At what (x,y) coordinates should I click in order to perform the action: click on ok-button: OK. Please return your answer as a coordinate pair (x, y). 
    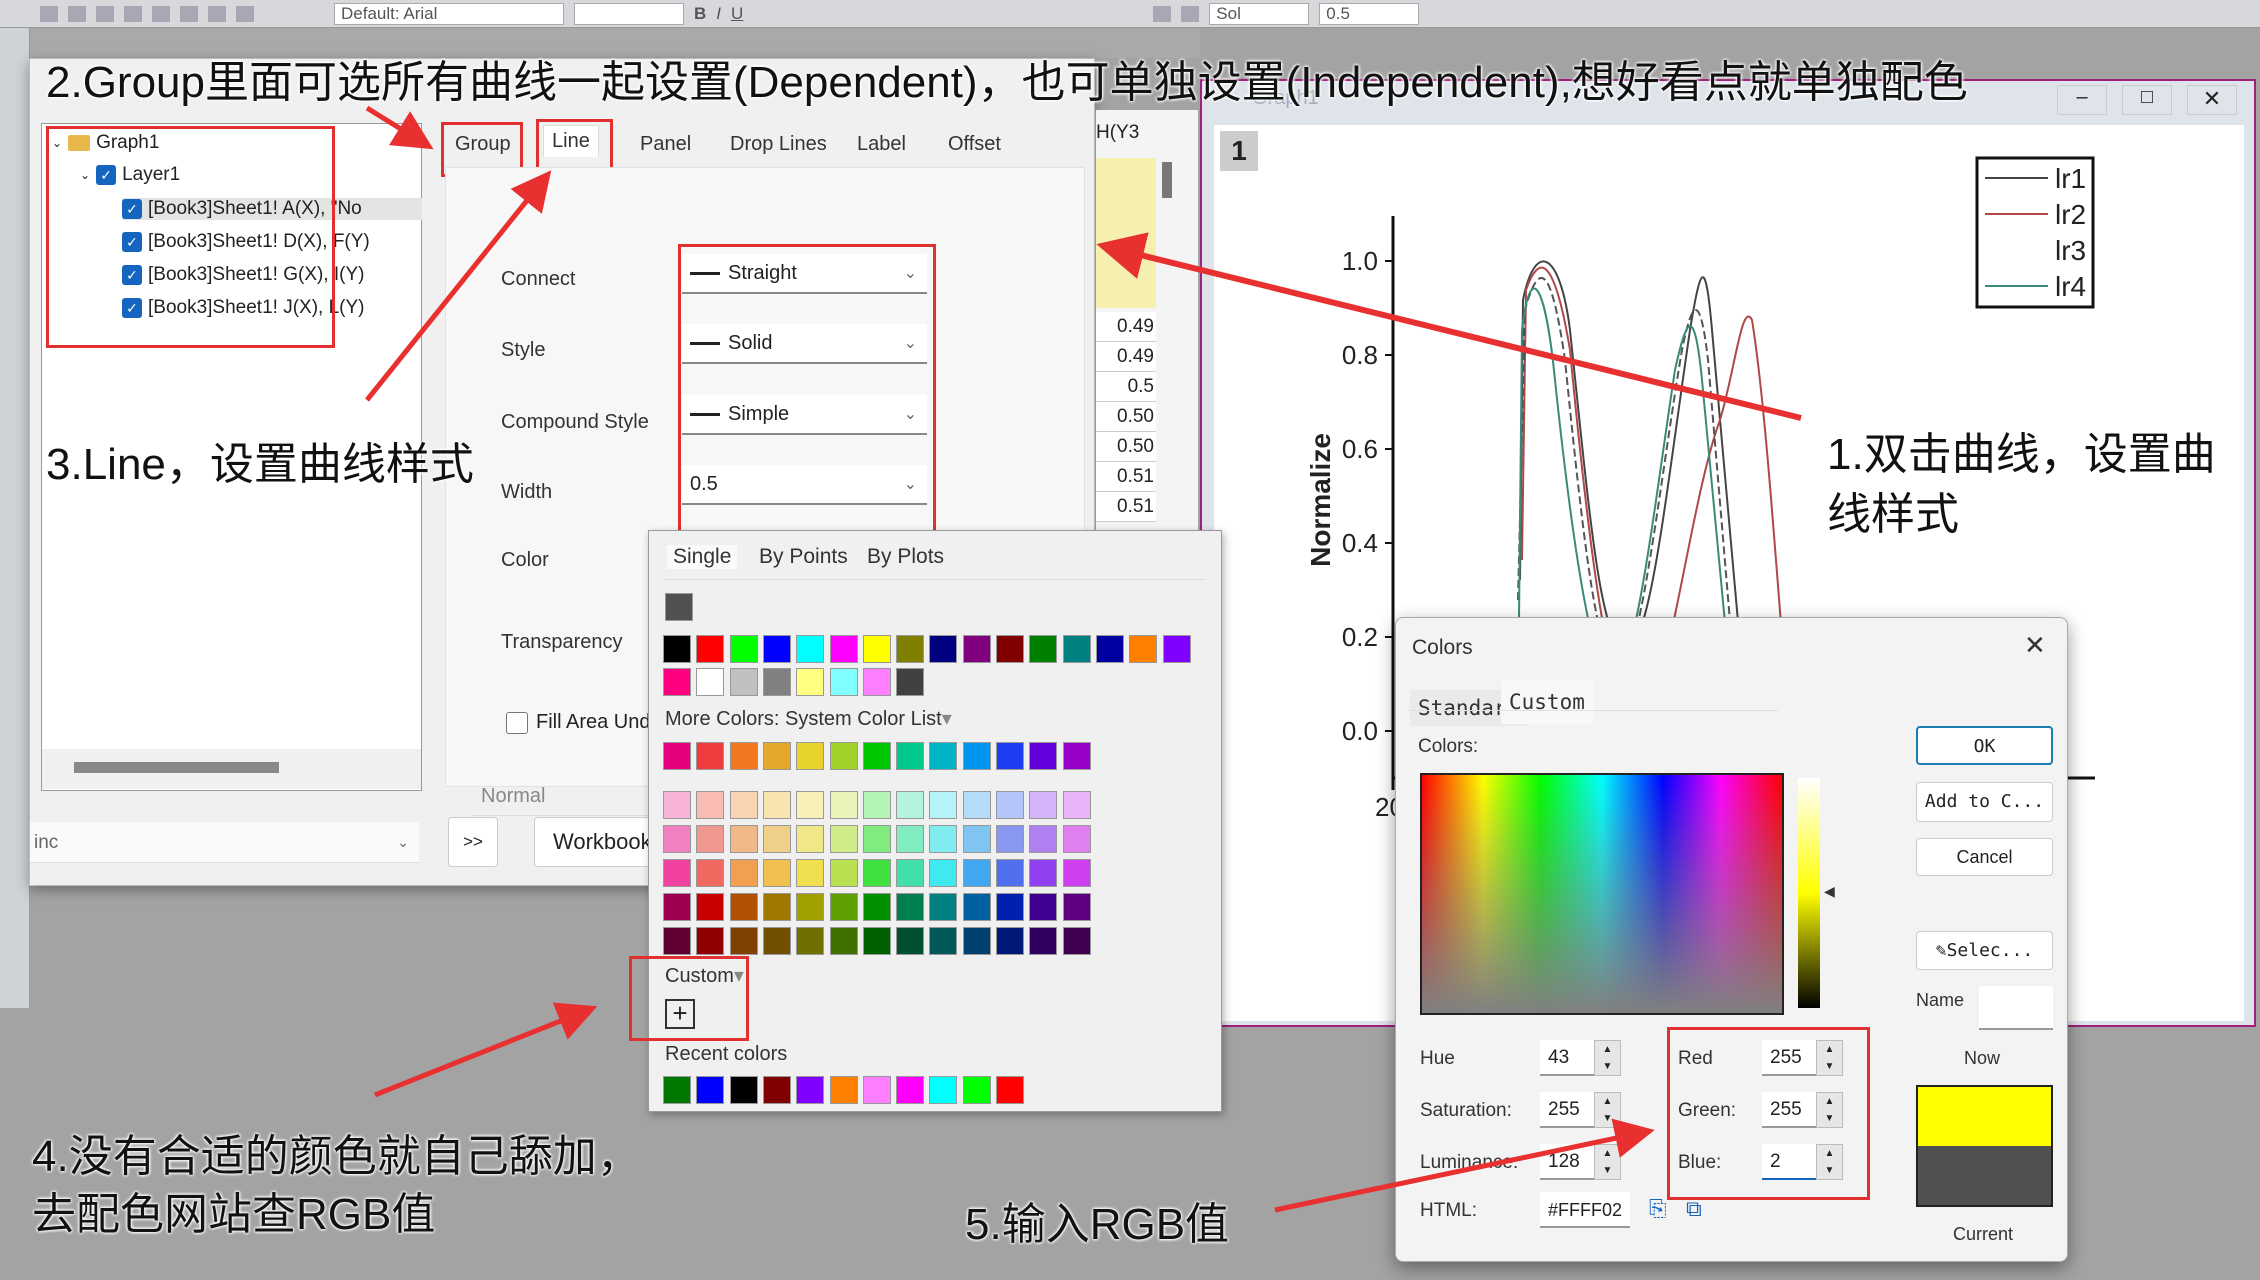
    Looking at the image, I should click on (1984, 745).